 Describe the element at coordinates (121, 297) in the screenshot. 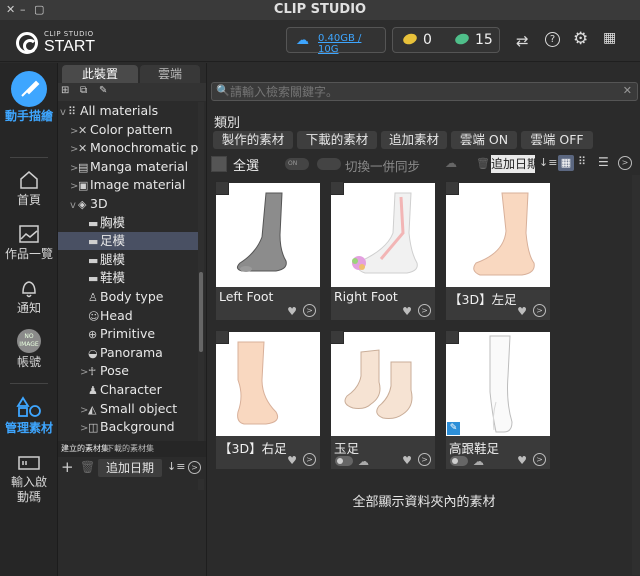

I see `tree-node: ♙ Body type` at that location.